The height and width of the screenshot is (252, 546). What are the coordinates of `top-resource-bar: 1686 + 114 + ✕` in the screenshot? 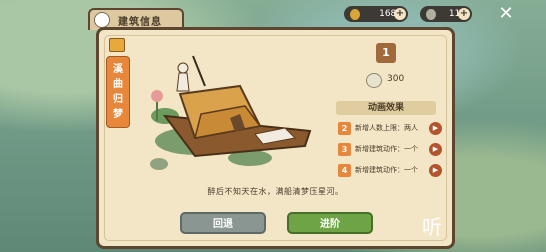 It's located at (273, 14).